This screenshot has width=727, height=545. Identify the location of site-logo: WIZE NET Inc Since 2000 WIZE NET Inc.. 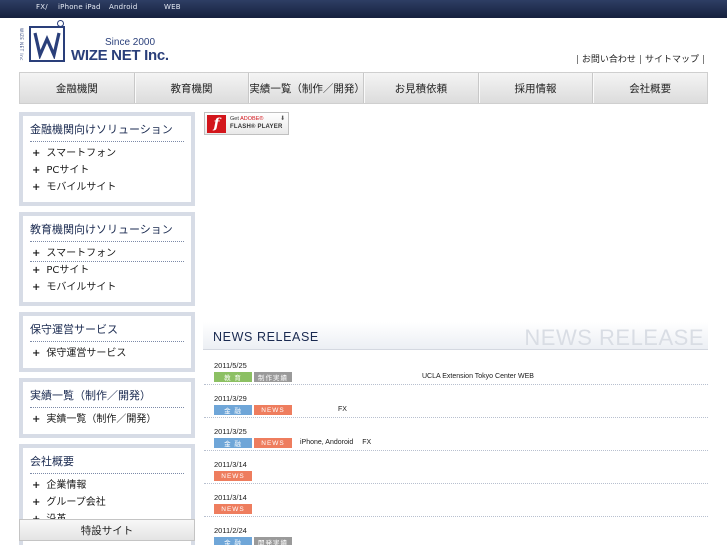
(94, 43).